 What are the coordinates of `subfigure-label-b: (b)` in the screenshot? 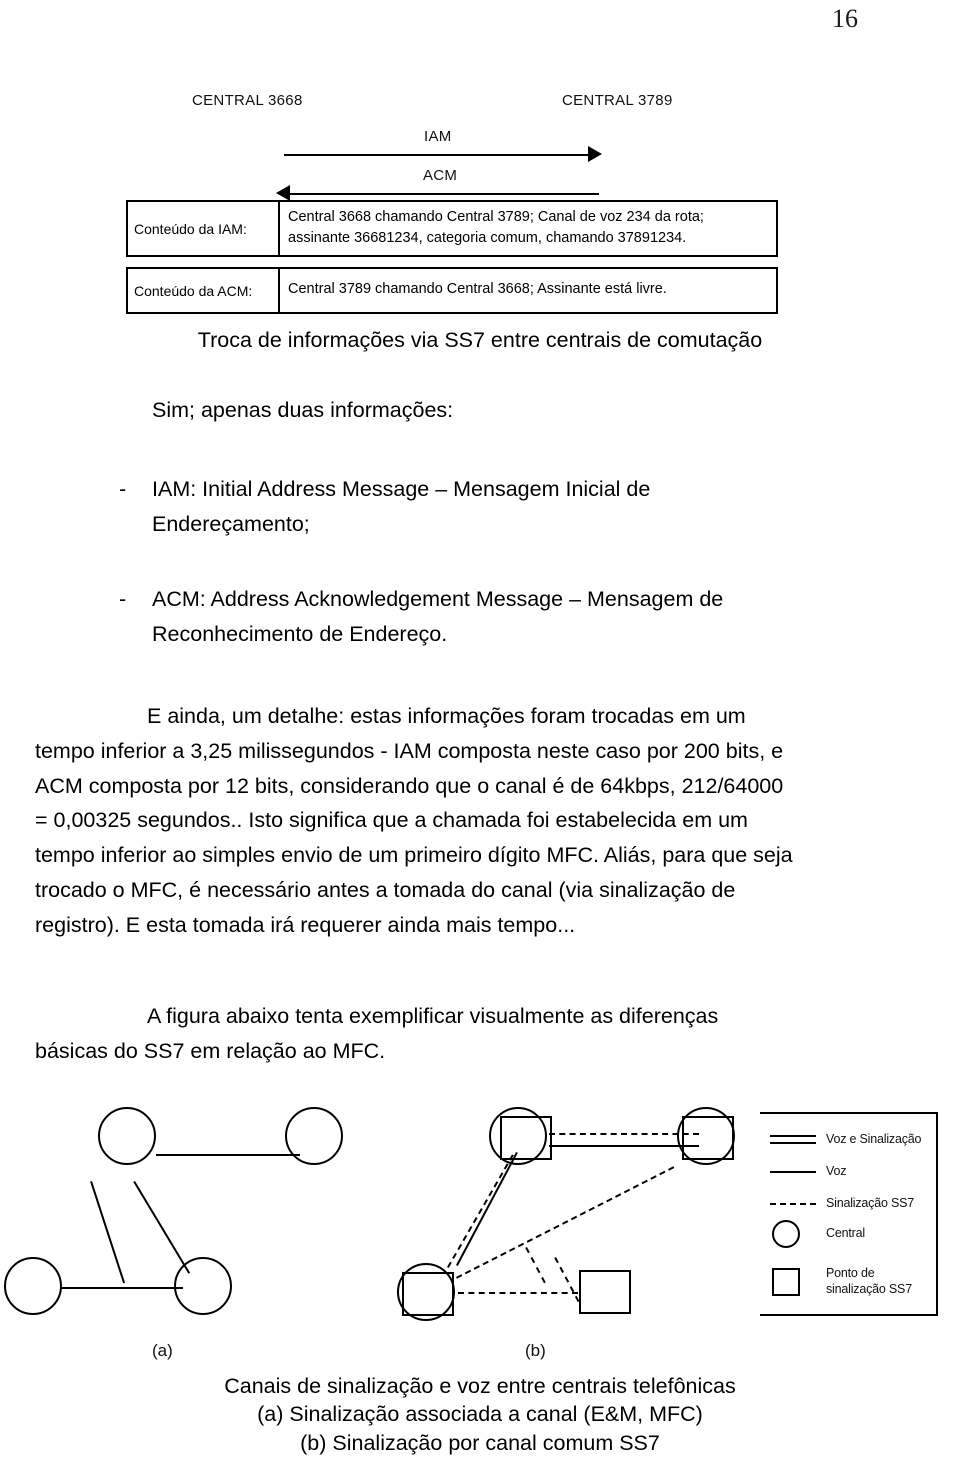 It's located at (535, 1350).